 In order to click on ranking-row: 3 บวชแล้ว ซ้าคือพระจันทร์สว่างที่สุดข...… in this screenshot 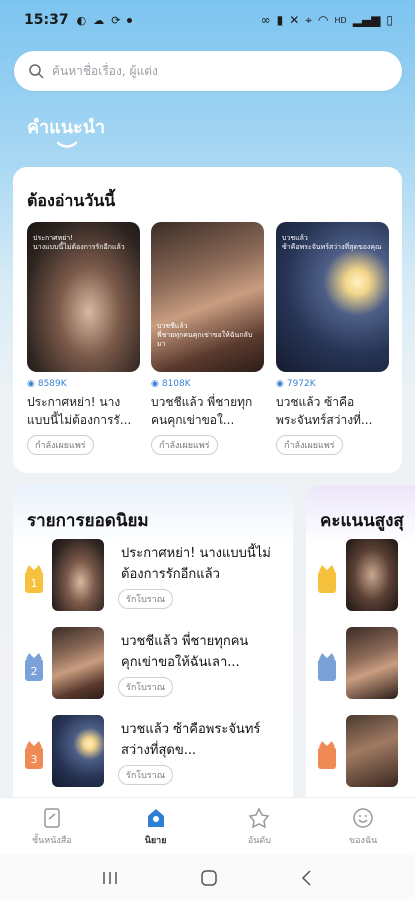, I will do `click(153, 751)`.